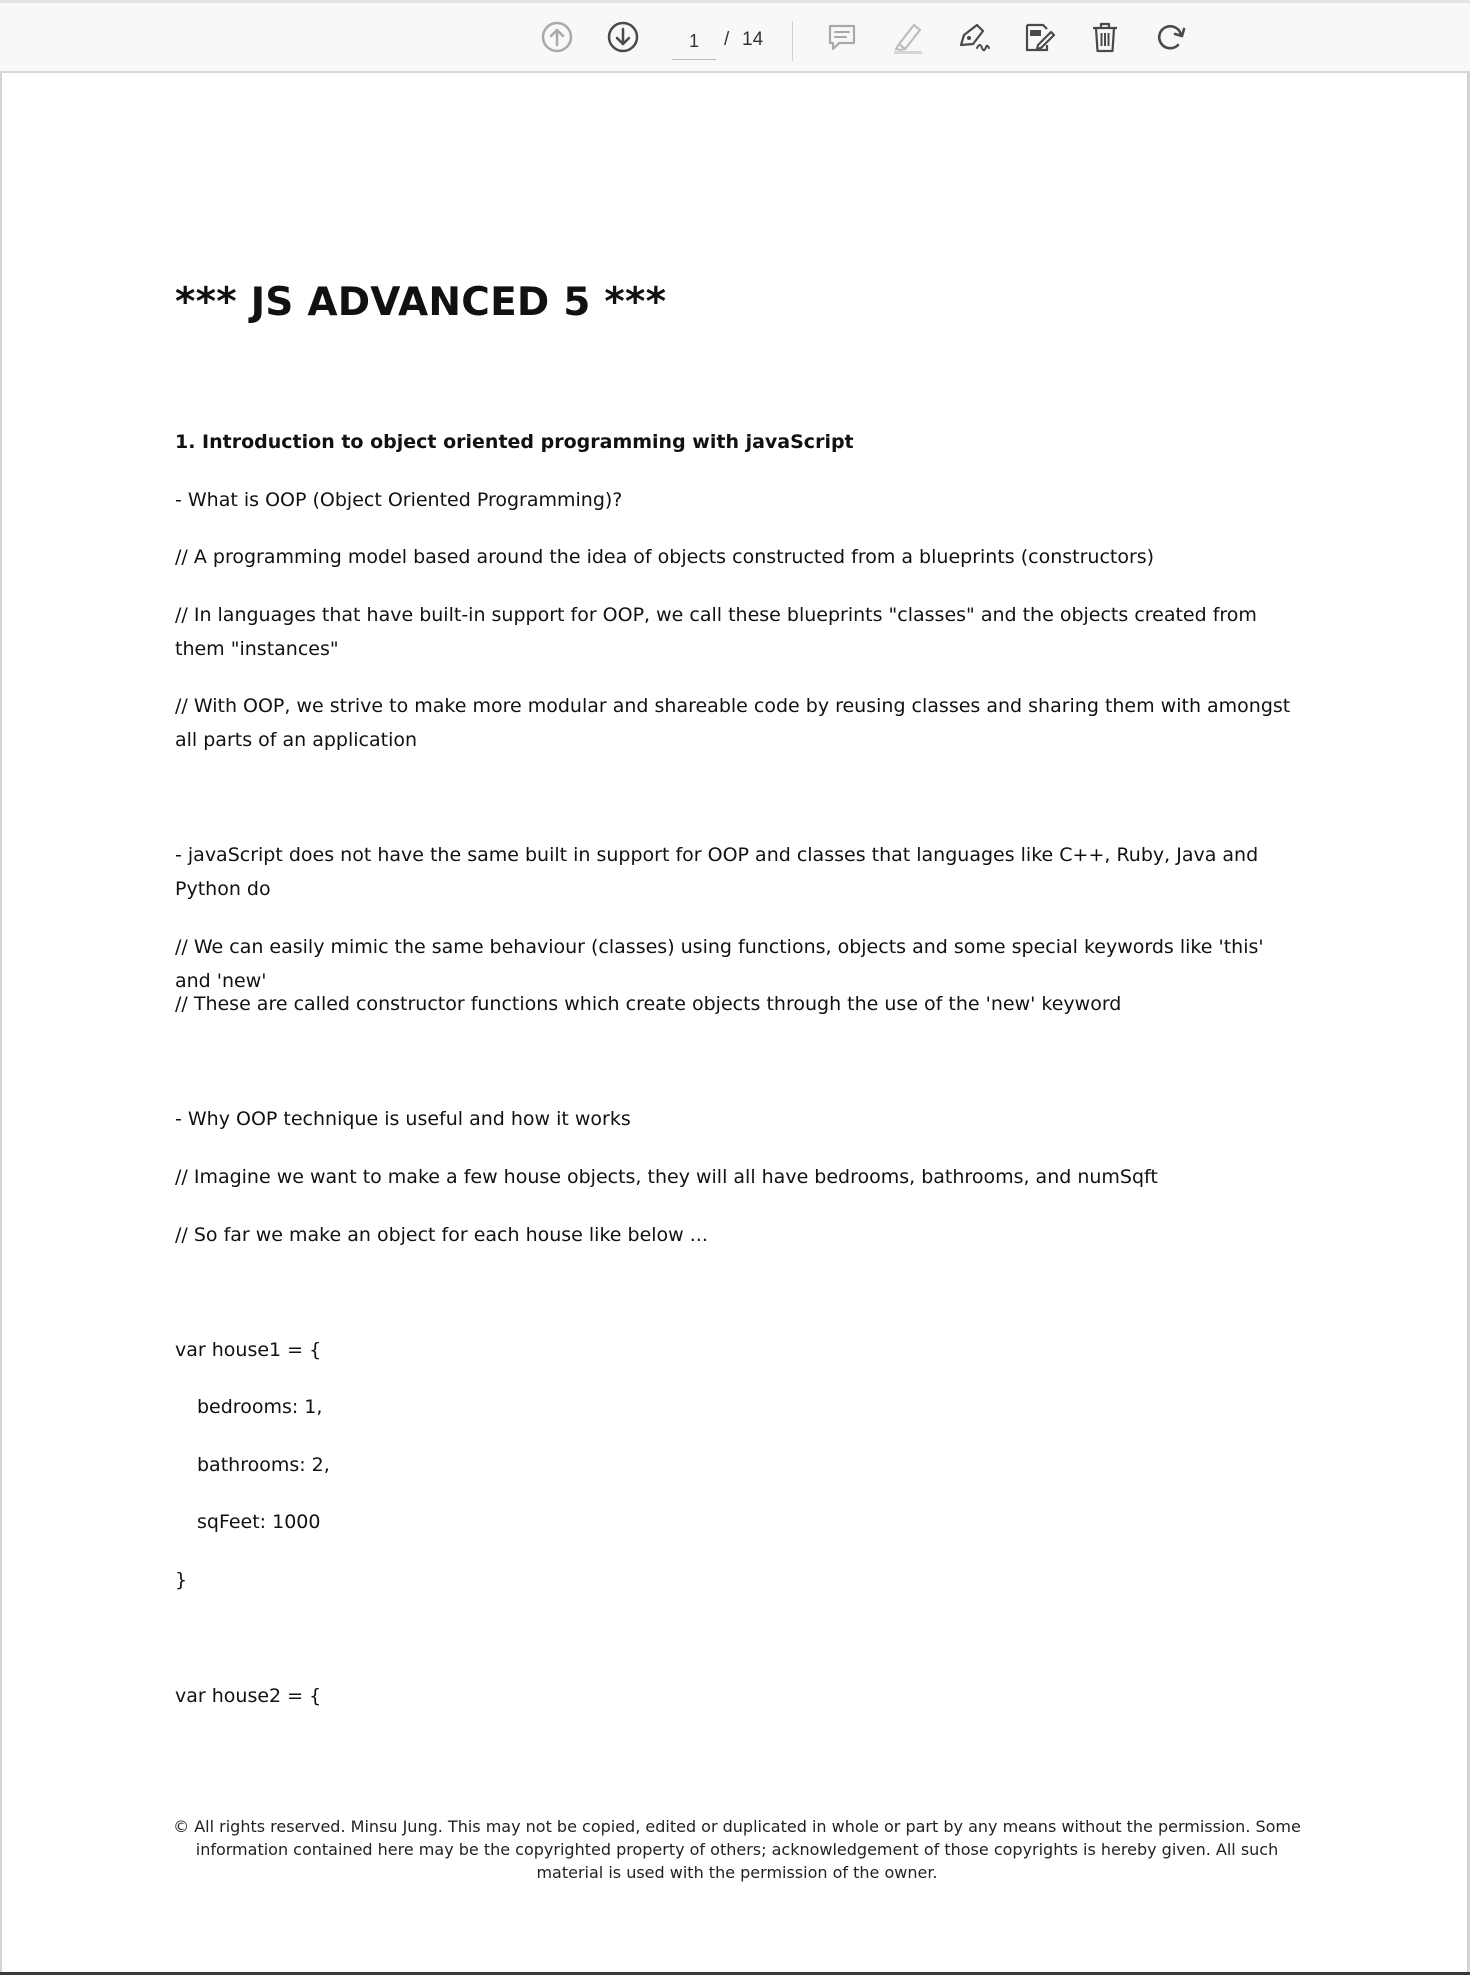  What do you see at coordinates (694, 41) in the screenshot?
I see `page-number-input` at bounding box center [694, 41].